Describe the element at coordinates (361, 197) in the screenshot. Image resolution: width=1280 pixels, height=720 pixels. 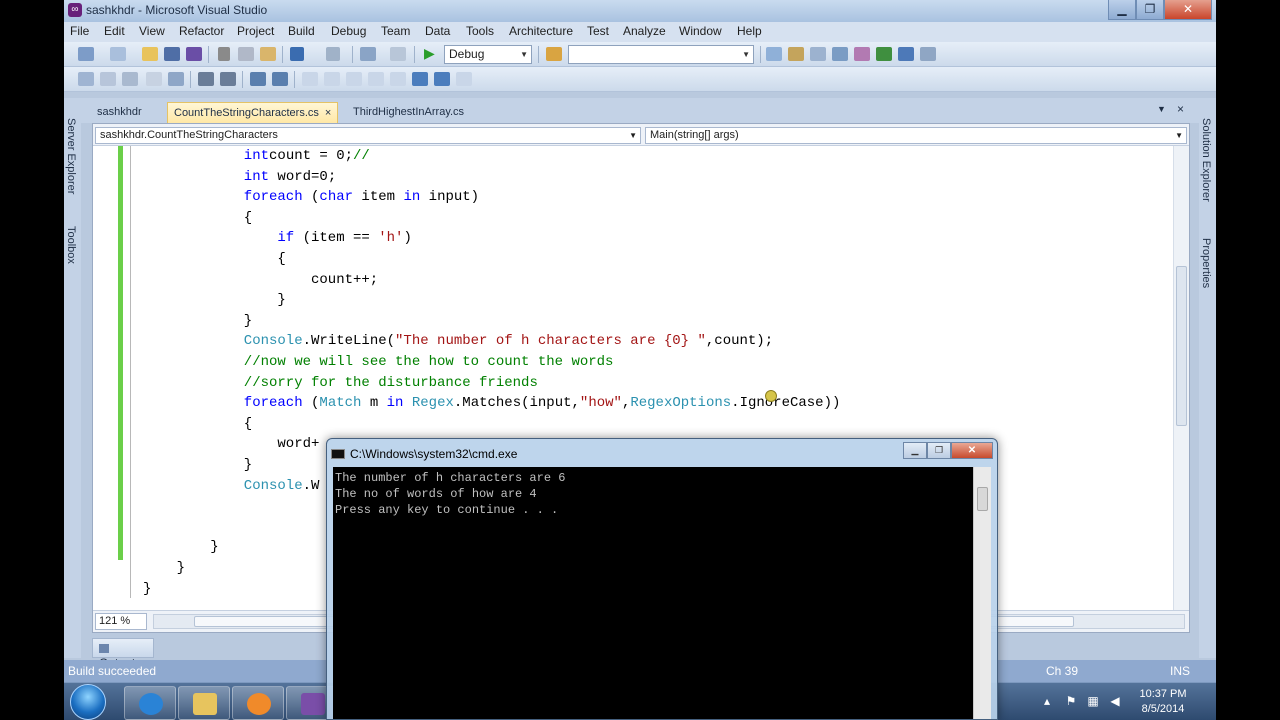
I see `code-line: foreach (char item in input)` at that location.